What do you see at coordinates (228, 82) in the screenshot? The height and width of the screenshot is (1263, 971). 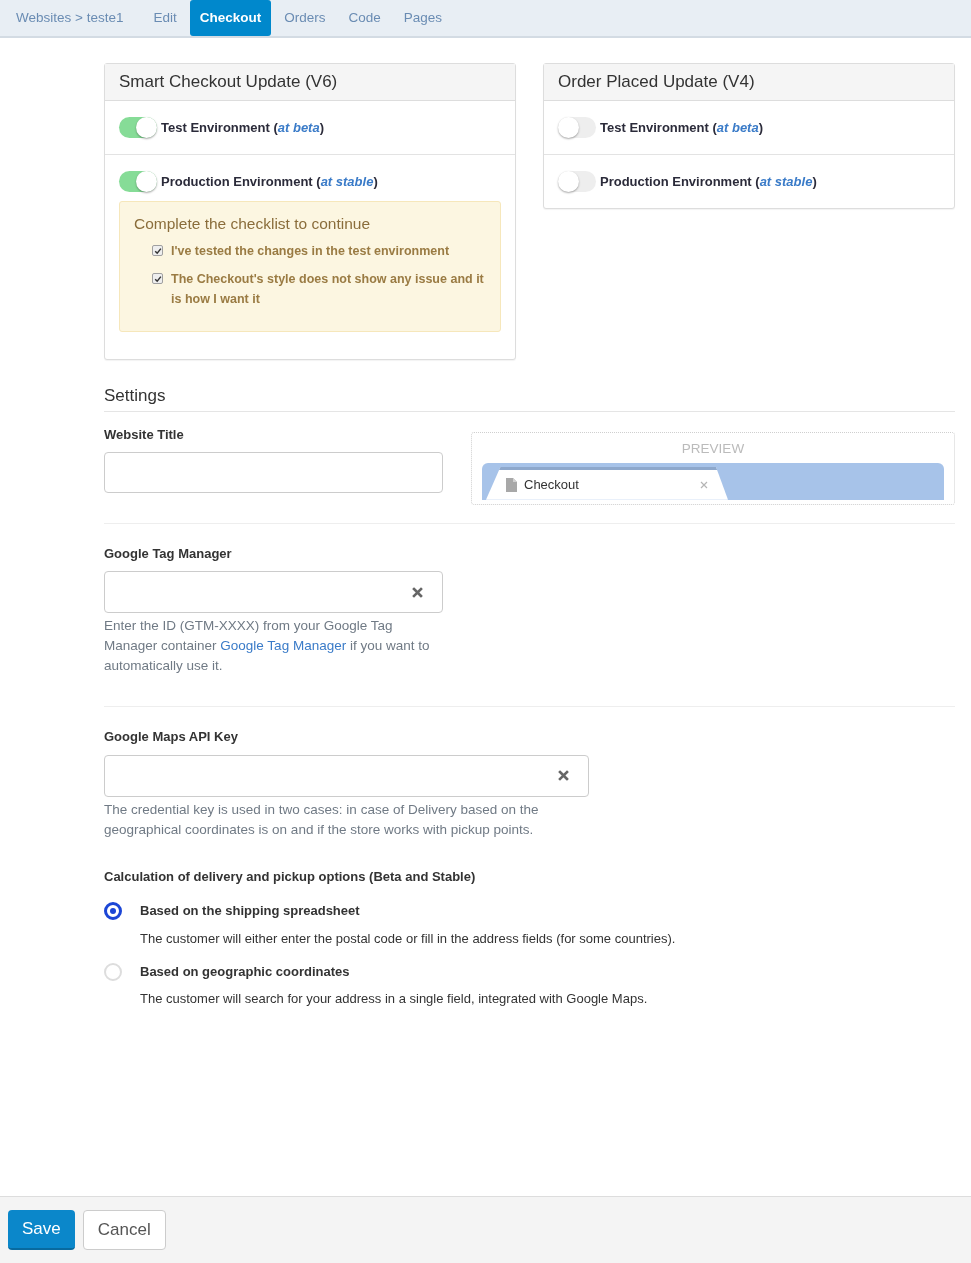 I see `panel-title: Smart Checkout Update (V6)` at bounding box center [228, 82].